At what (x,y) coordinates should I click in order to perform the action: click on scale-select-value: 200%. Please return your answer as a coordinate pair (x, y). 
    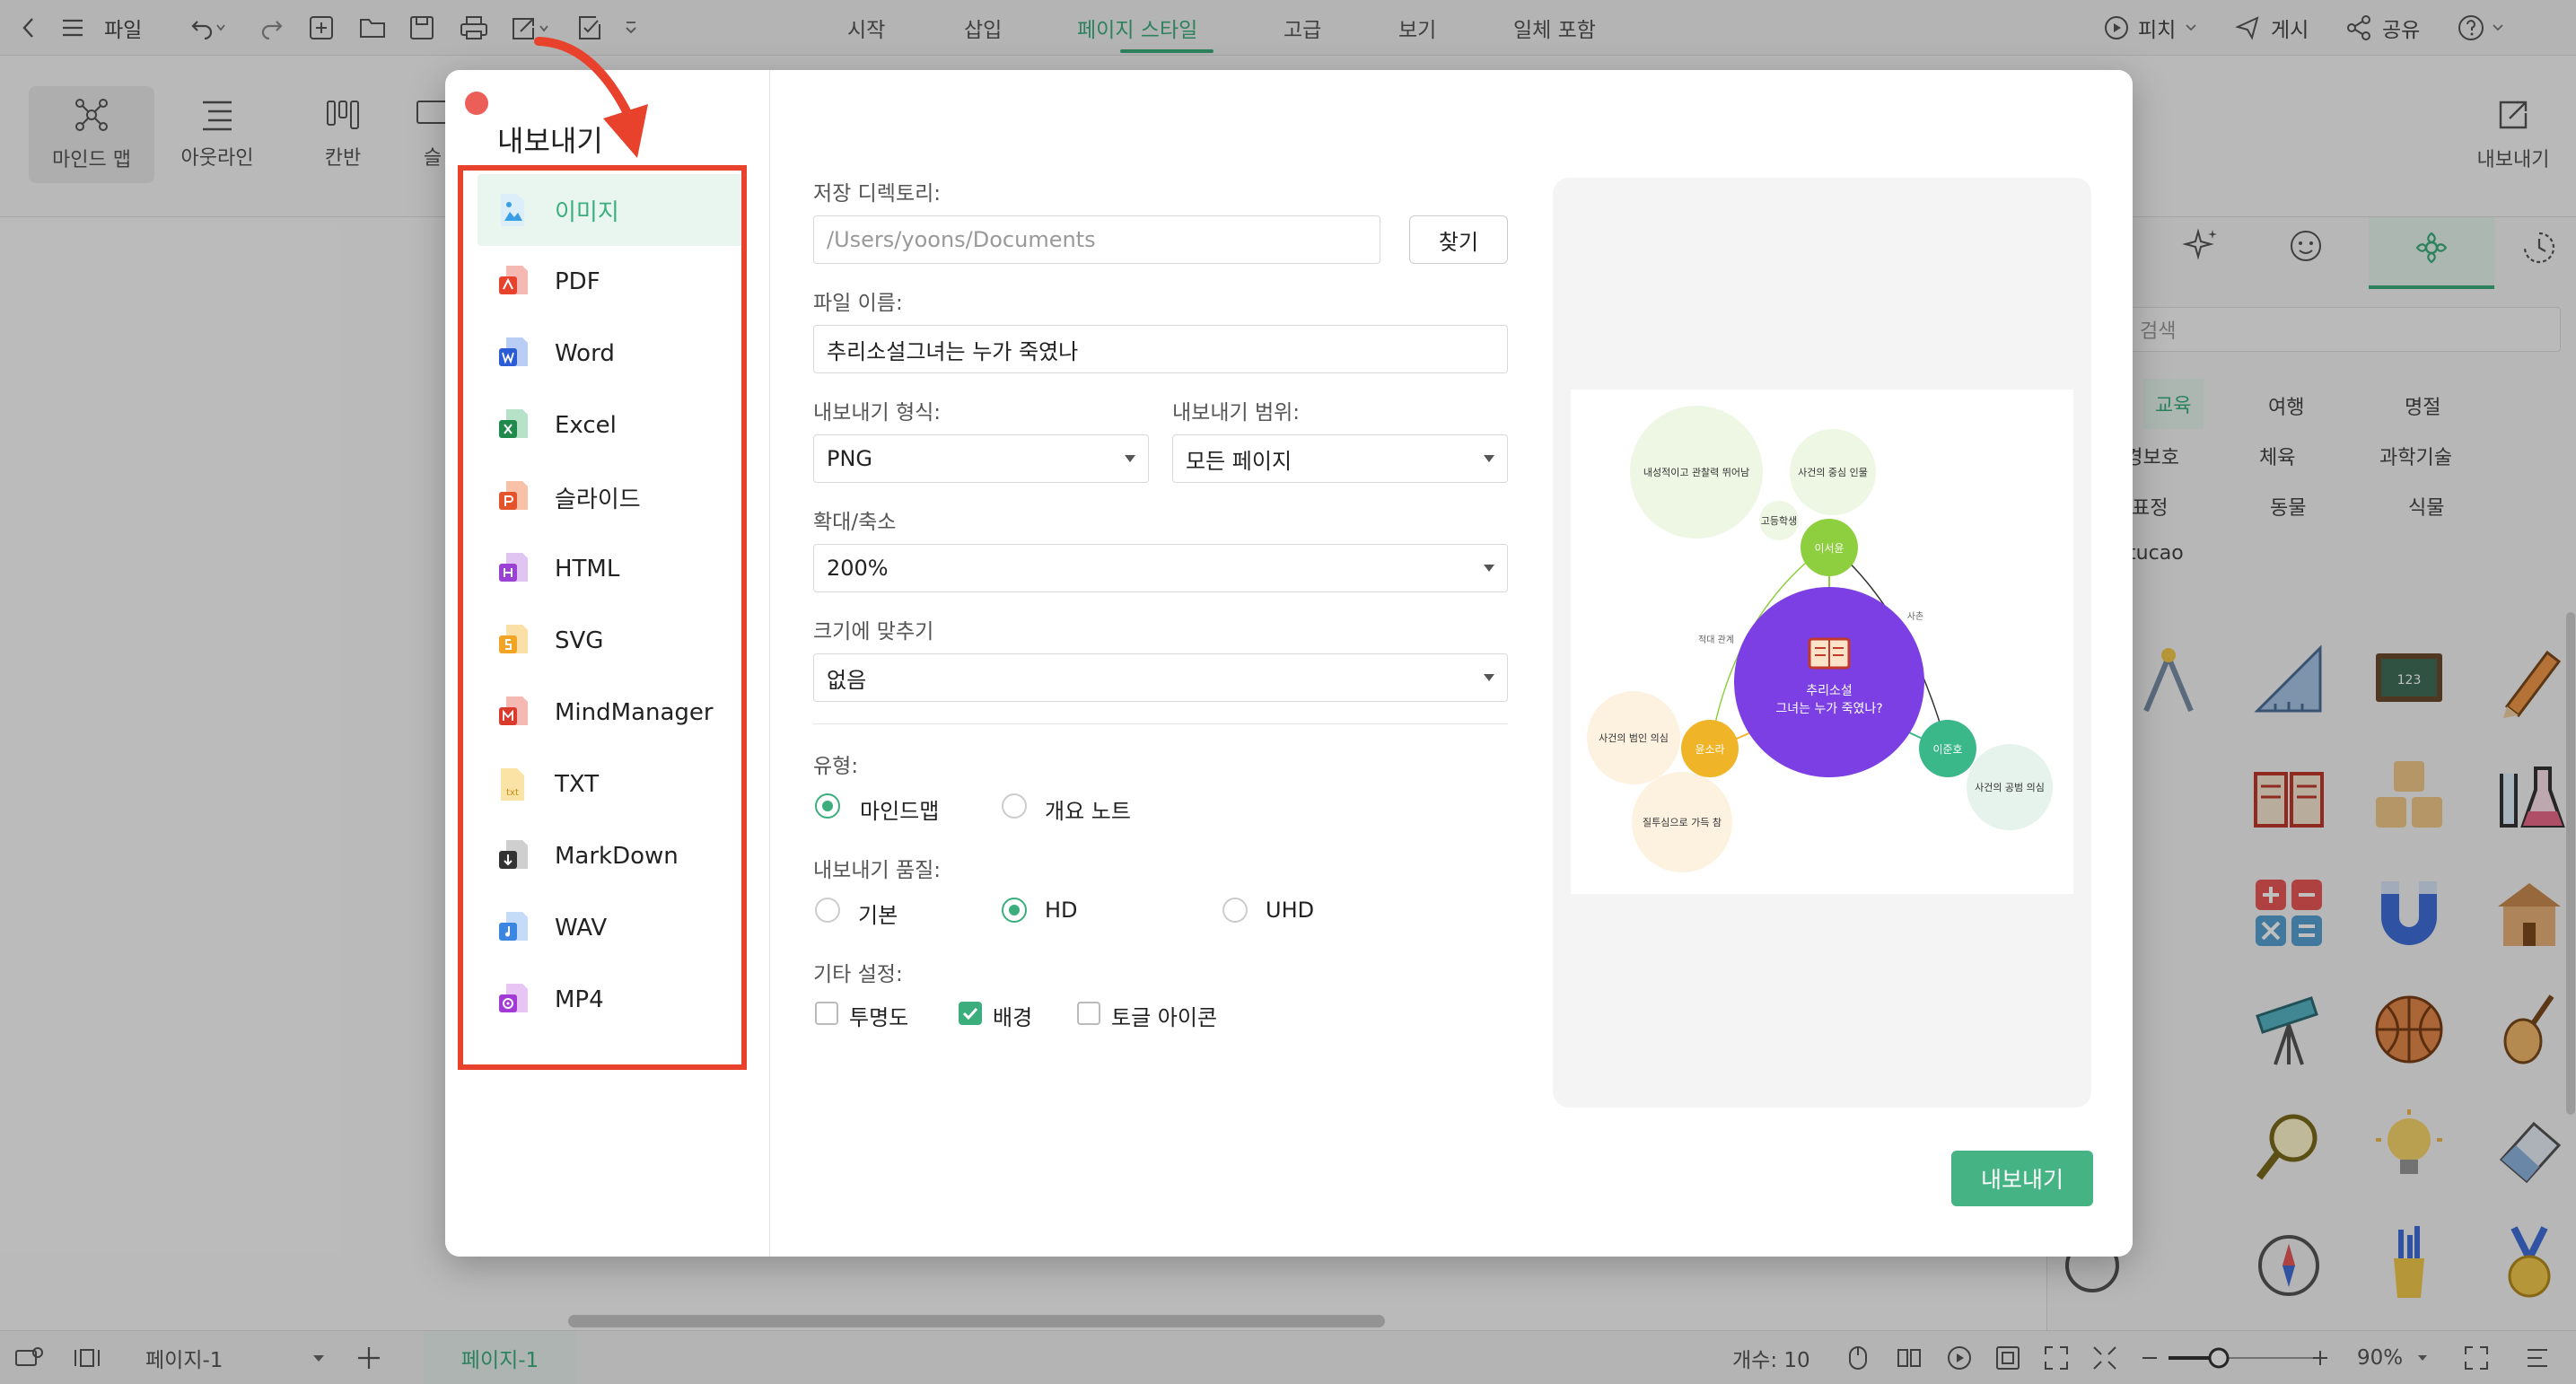
    Looking at the image, I should click on (858, 568).